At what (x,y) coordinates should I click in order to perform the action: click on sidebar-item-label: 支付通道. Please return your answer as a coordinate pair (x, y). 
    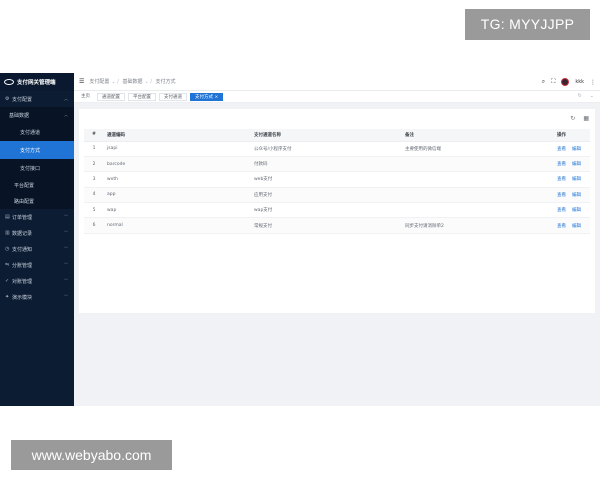
    Looking at the image, I should click on (30, 132).